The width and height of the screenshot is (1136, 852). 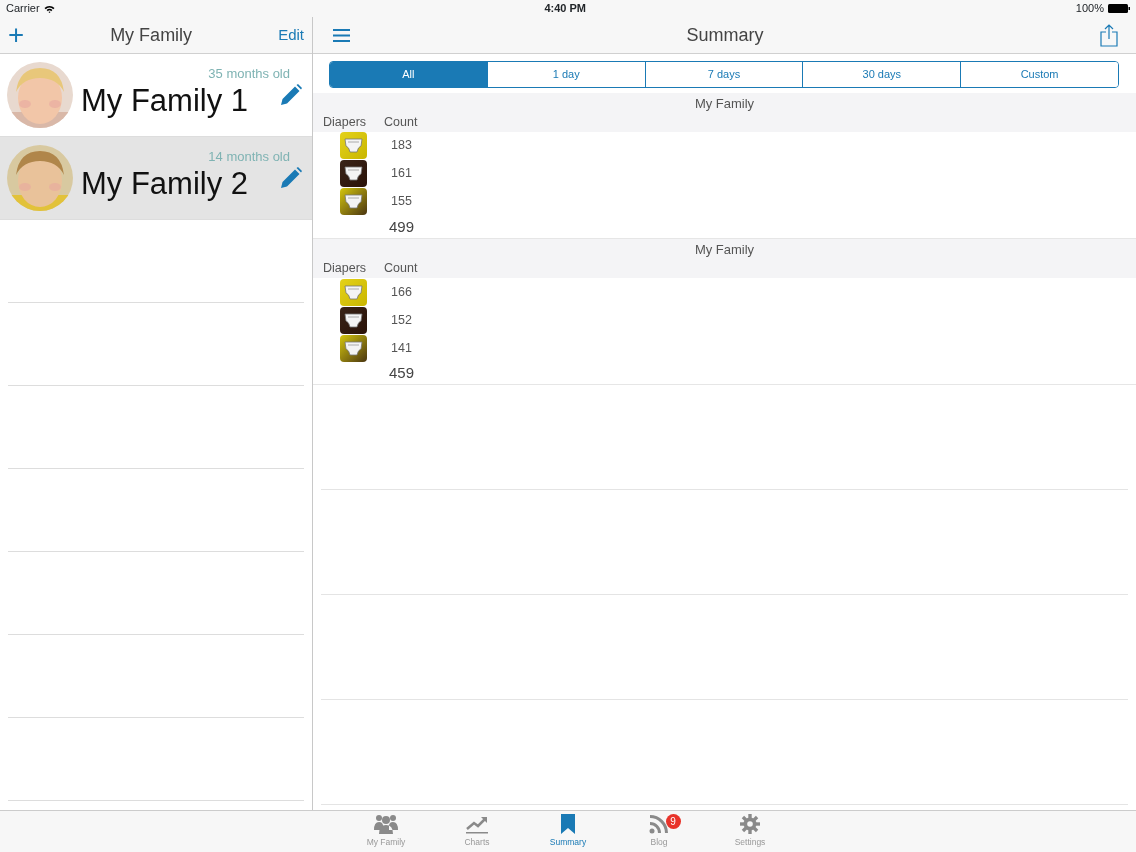 What do you see at coordinates (401, 348) in the screenshot?
I see `count-value: 141` at bounding box center [401, 348].